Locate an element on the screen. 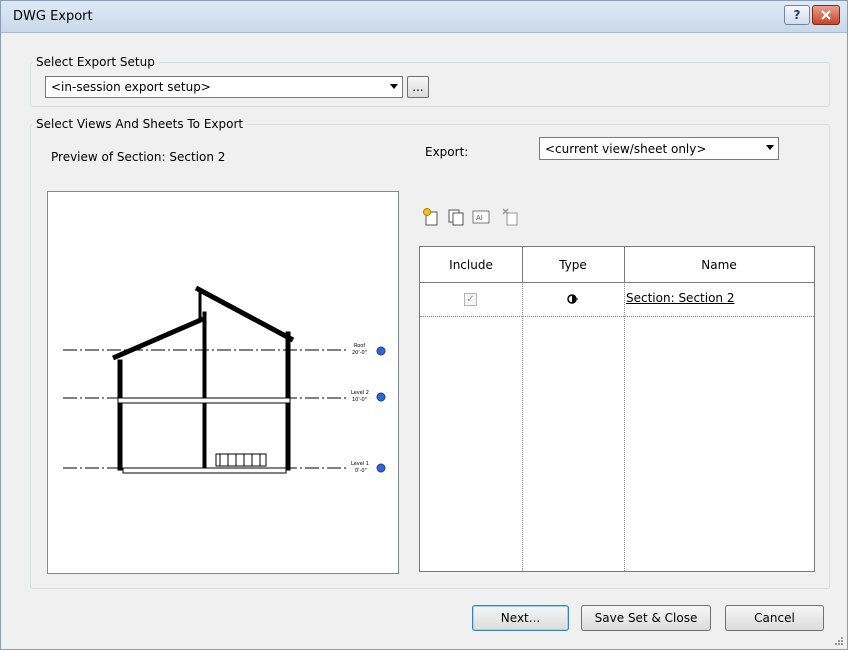  svg-text: AI is located at coordinates (479, 218).